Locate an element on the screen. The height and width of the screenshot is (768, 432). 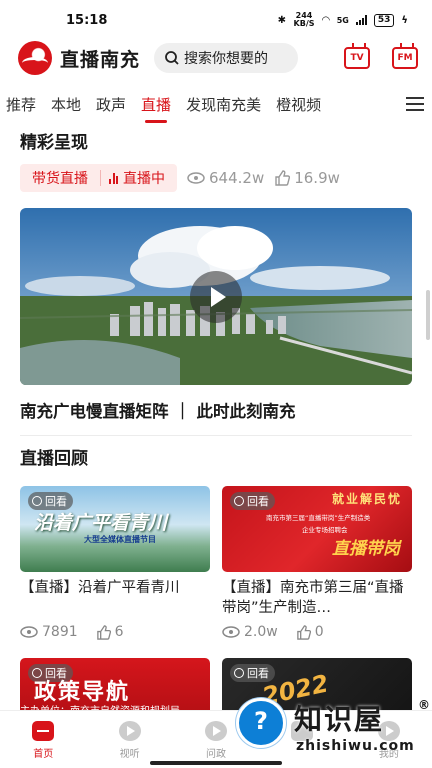
tab-orange-video: 橙视频 is located at coordinates (298, 104).